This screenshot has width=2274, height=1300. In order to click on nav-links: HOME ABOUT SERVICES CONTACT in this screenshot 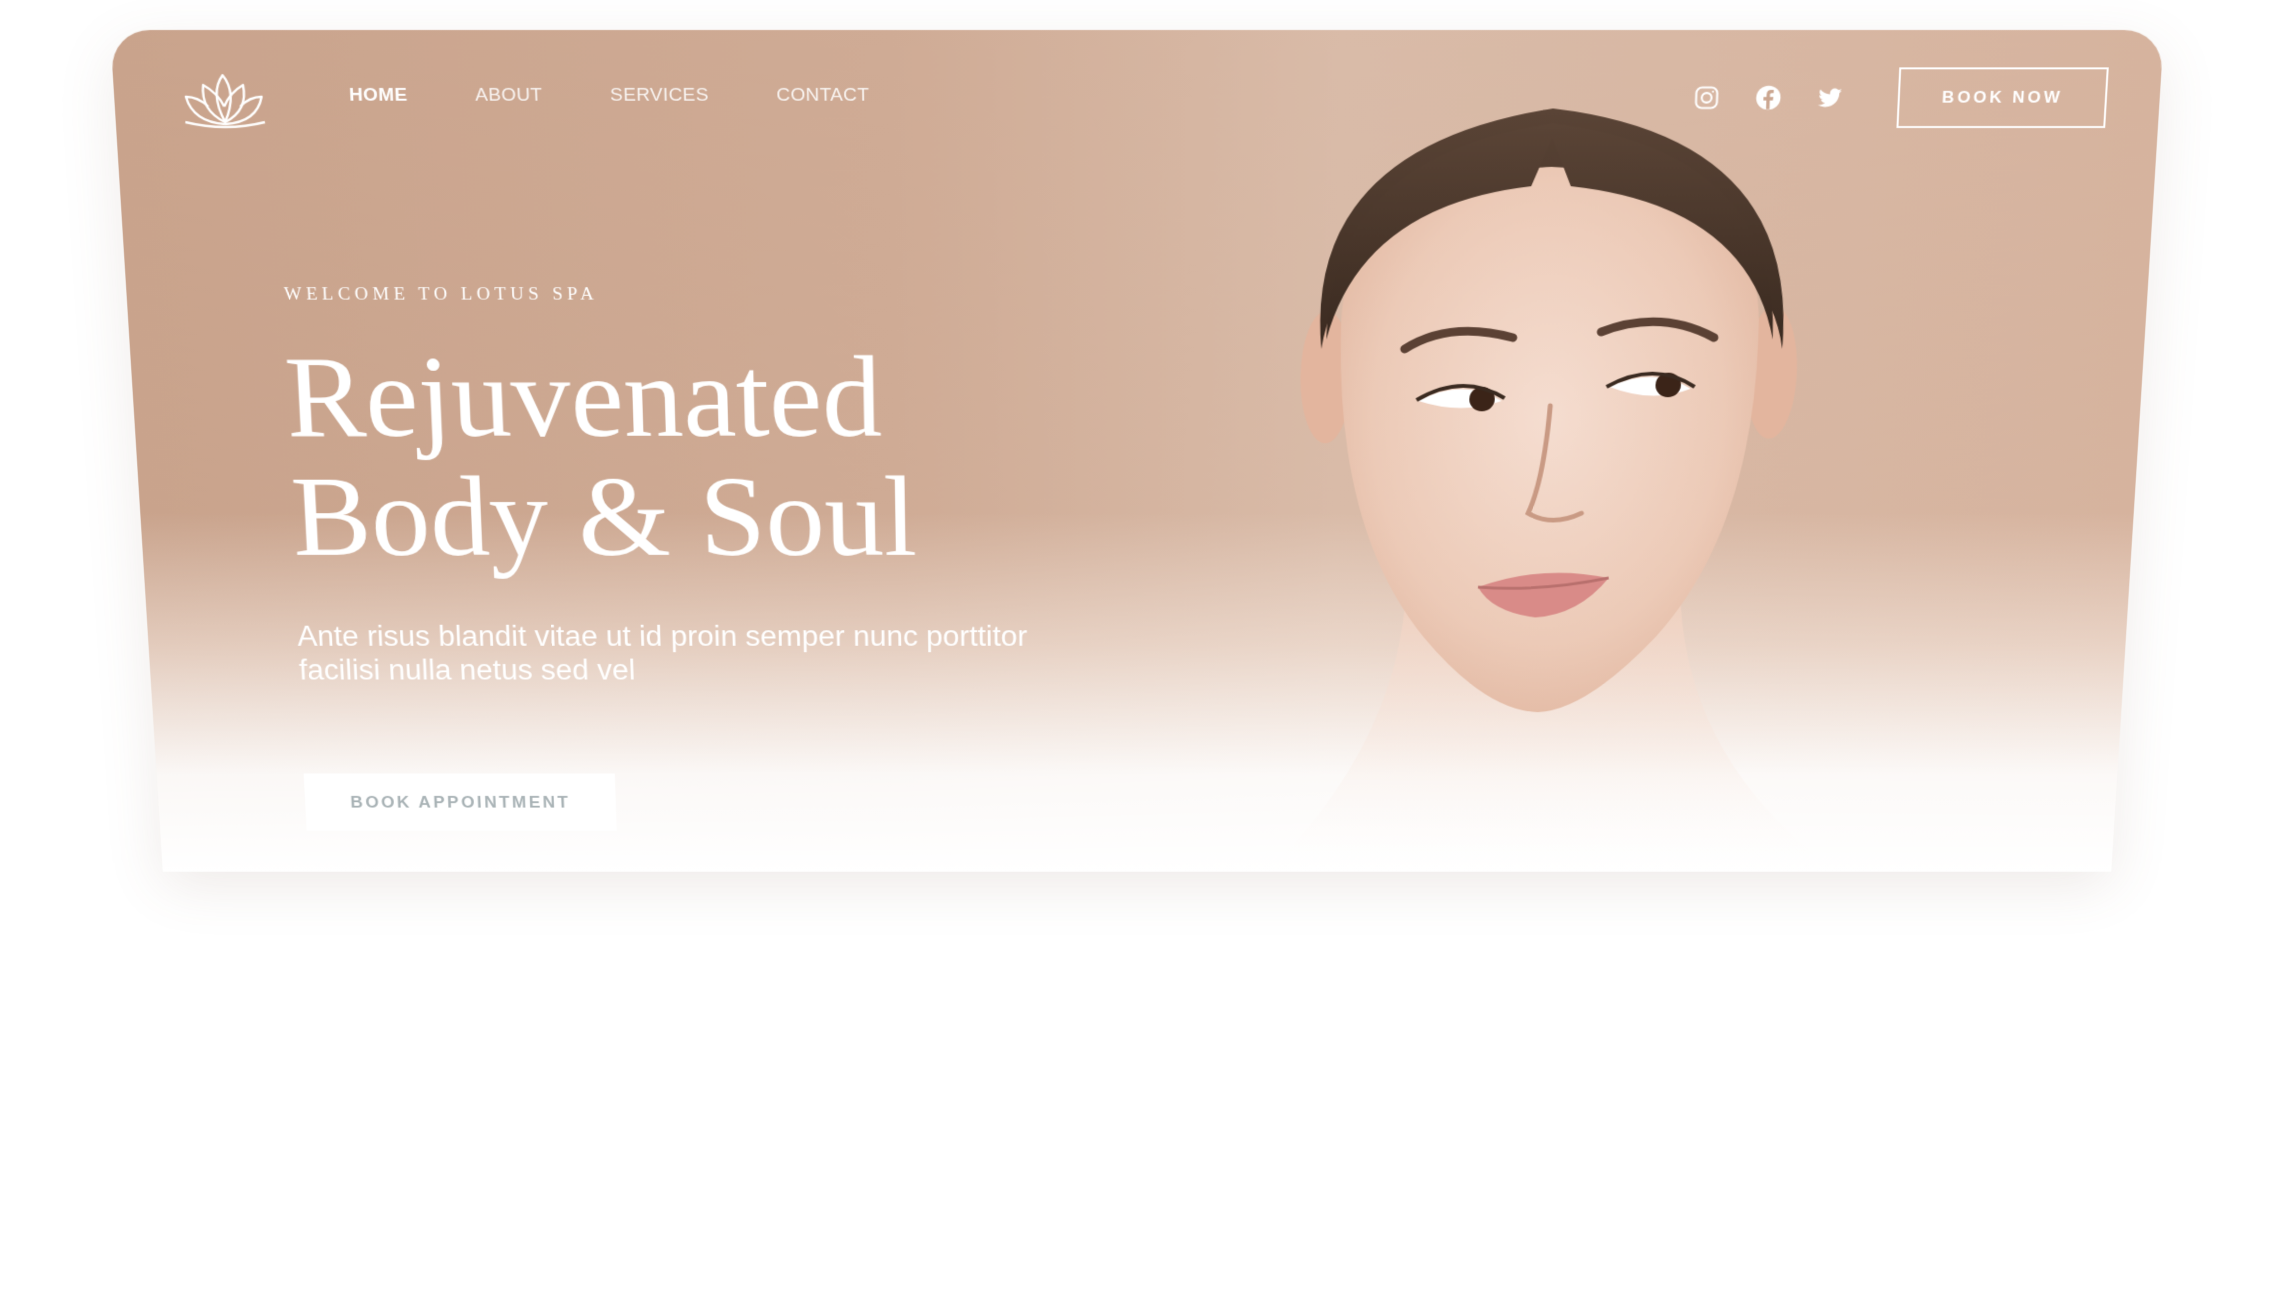, I will do `click(643, 96)`.